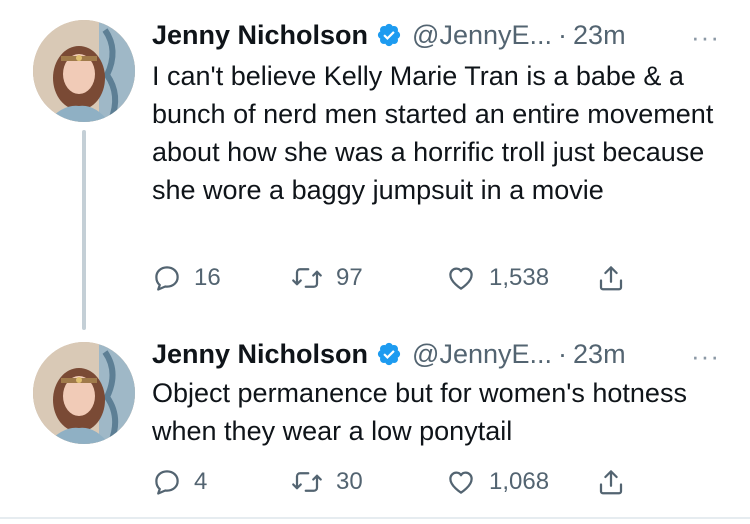 This screenshot has height=524, width=750. Describe the element at coordinates (349, 277) in the screenshot. I see `retweet-count: 97` at that location.